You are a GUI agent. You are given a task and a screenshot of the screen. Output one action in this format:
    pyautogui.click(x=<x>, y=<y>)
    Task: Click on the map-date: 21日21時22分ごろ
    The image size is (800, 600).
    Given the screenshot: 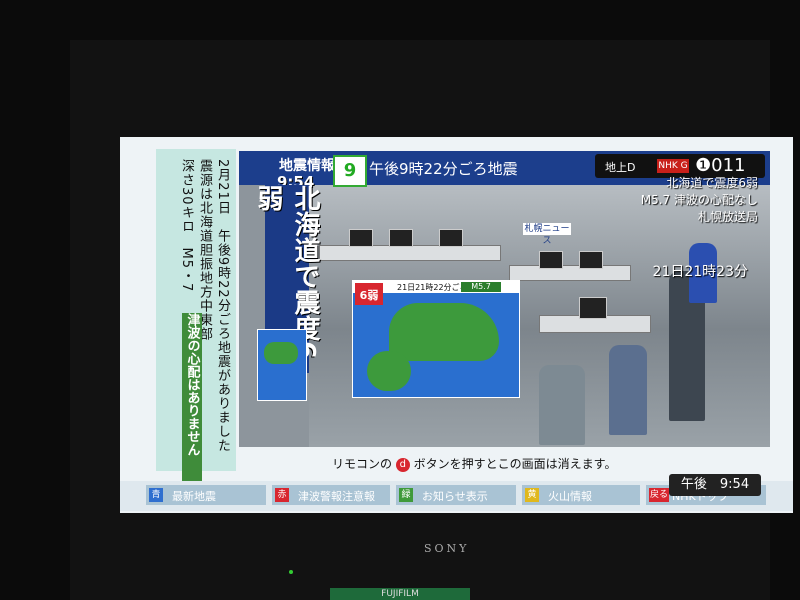 What is the action you would take?
    pyautogui.click(x=432, y=287)
    